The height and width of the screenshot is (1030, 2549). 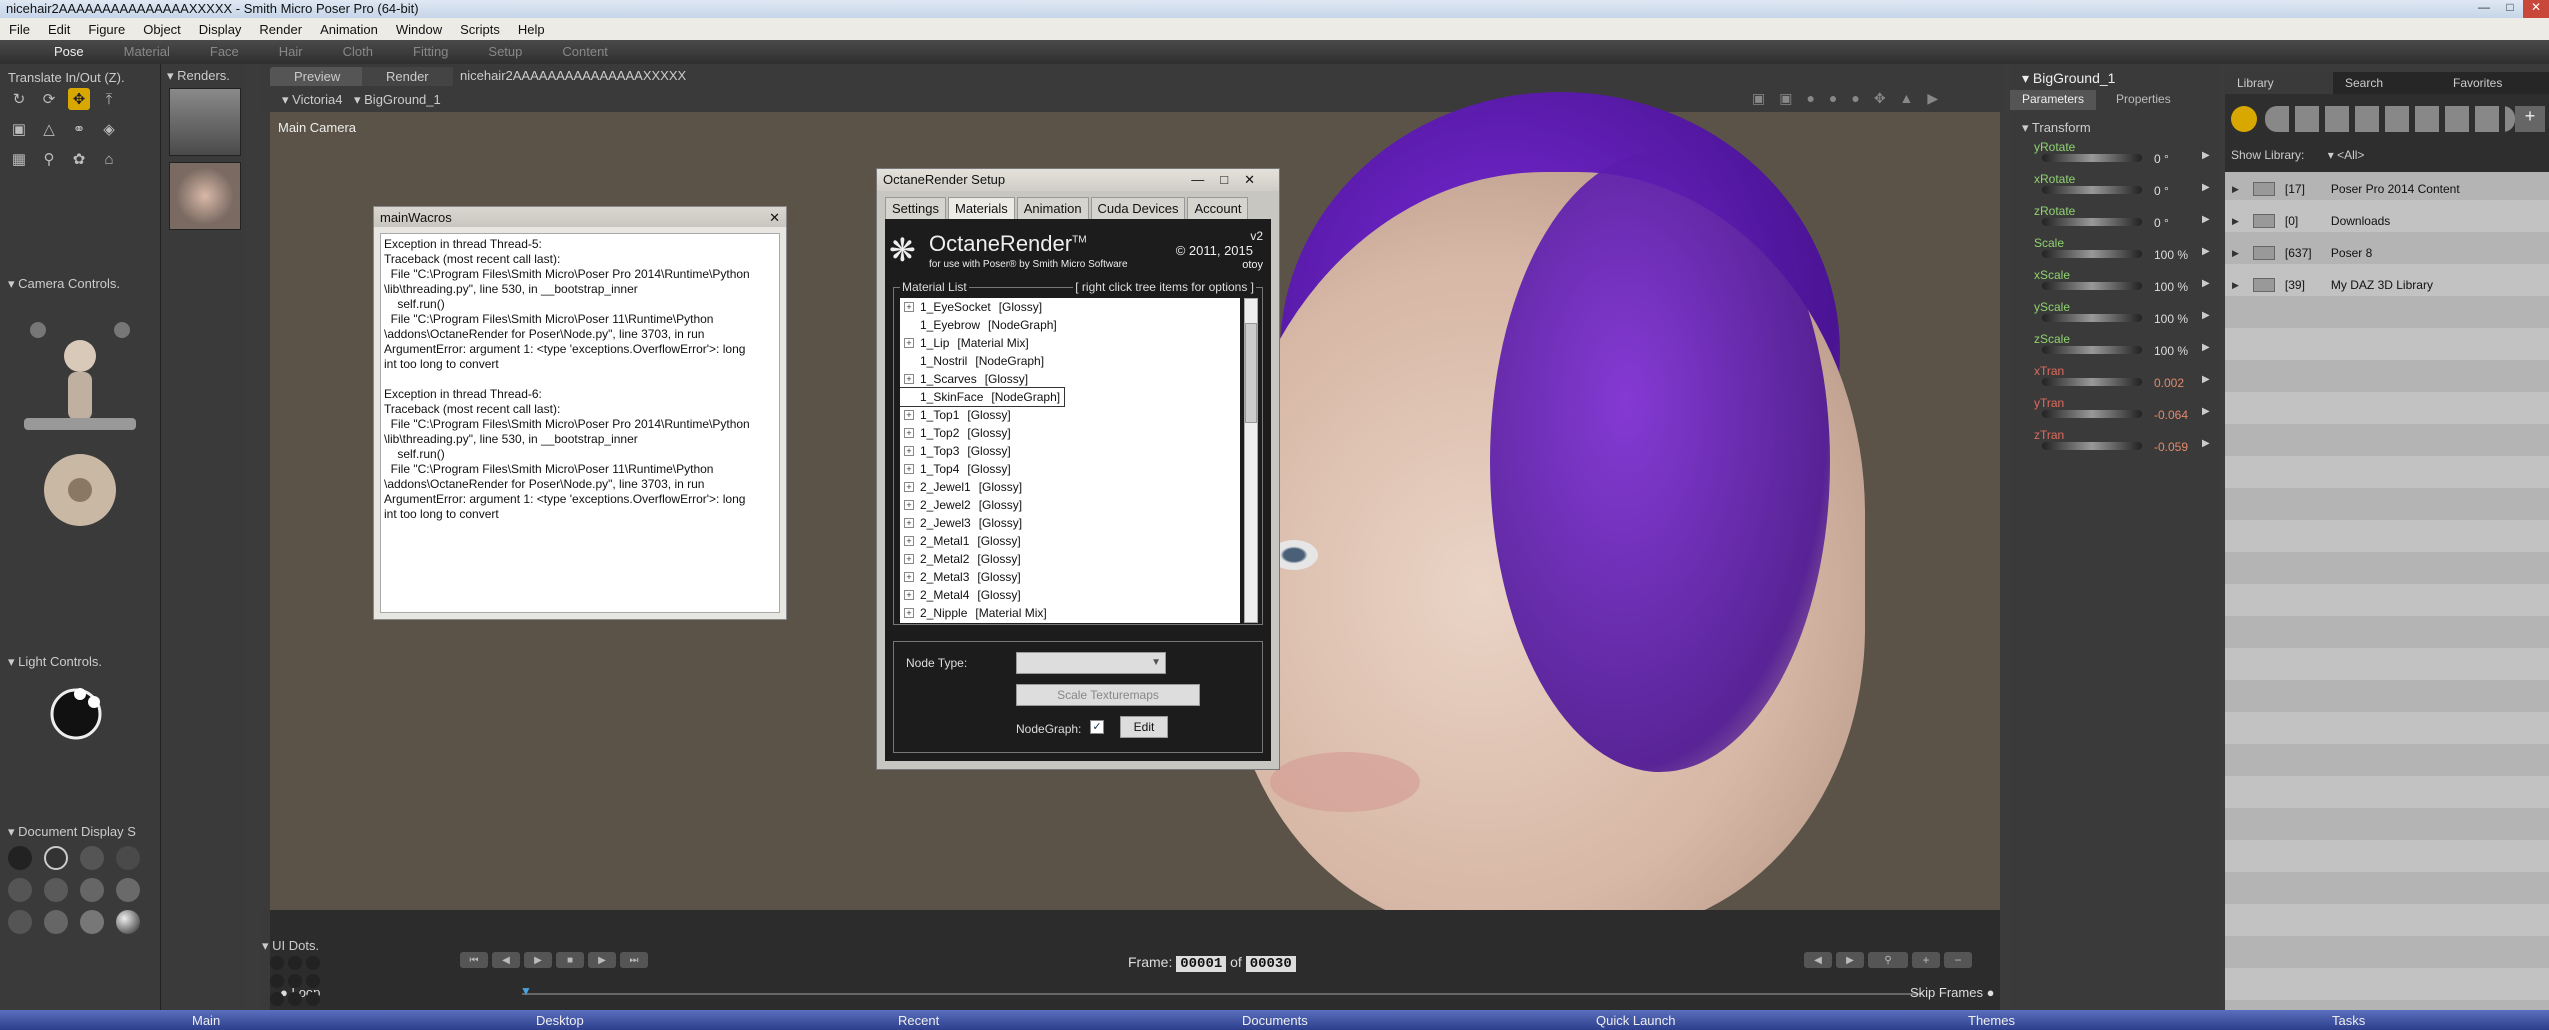 I want to click on menu-file: File, so click(x=19, y=29).